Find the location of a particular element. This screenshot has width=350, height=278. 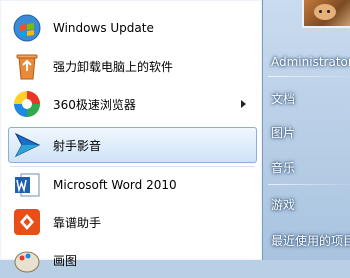

places-item-documents: 文档 is located at coordinates (283, 98).